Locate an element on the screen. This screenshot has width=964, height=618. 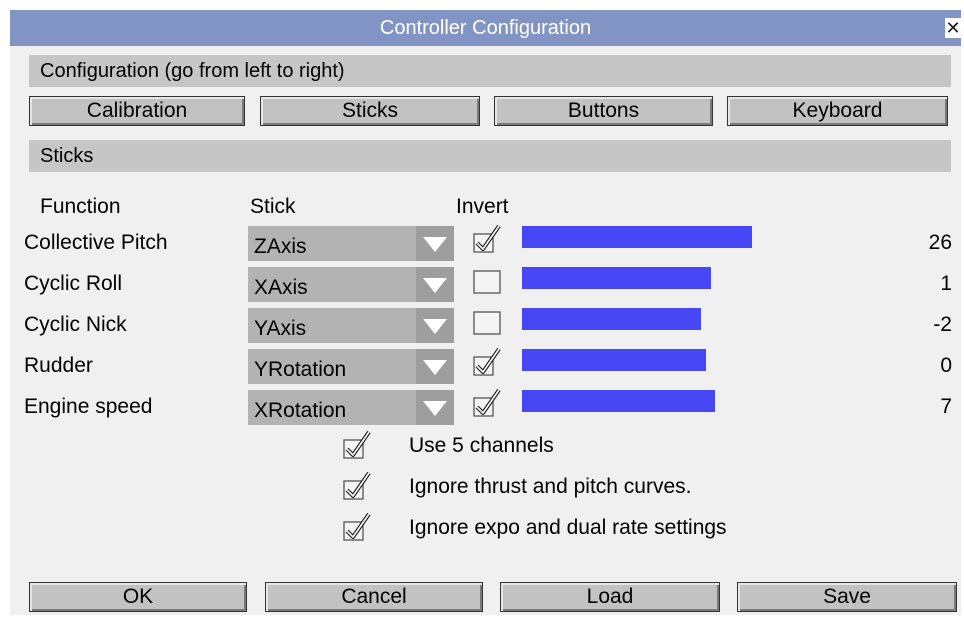
tab-keyboard: Keyboard is located at coordinates (837, 111).